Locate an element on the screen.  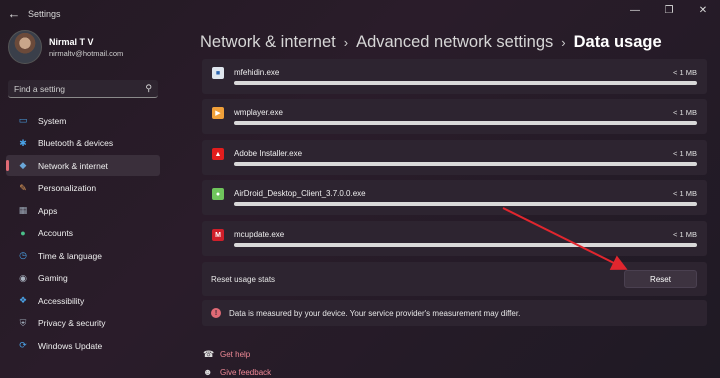
sidebar-item-label: Network & internet is located at coordinates (73, 165).